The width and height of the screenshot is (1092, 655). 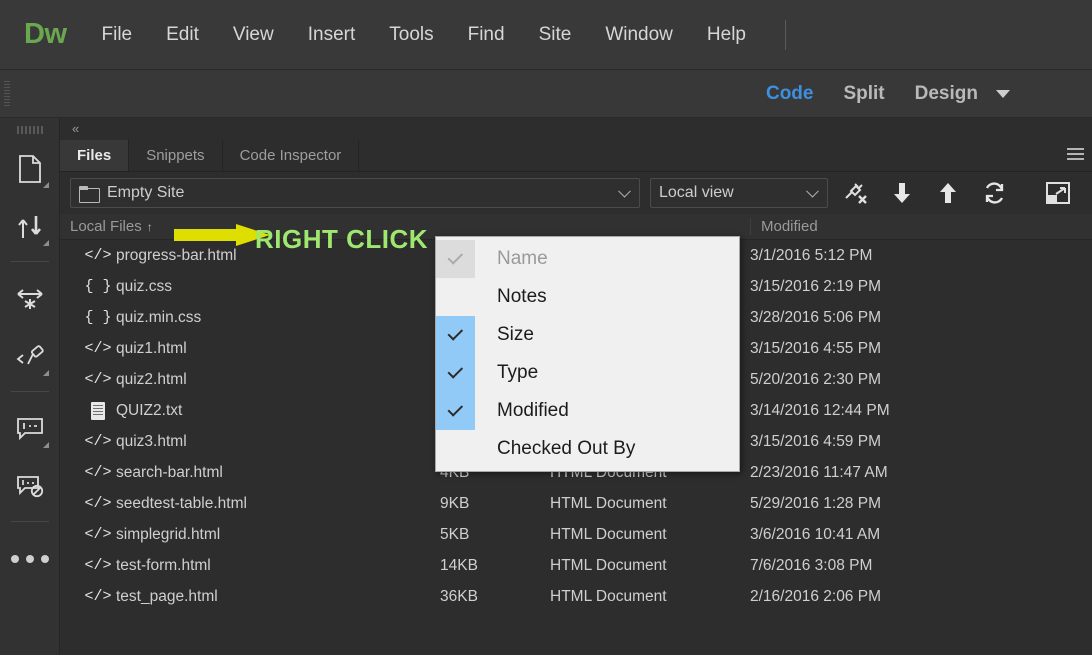 I want to click on context-menu-item: Modified, so click(x=587, y=411).